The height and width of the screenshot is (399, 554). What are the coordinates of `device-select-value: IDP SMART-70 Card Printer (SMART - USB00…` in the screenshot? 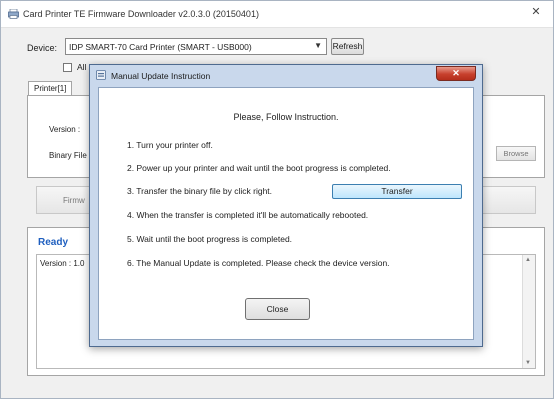 It's located at (160, 47).